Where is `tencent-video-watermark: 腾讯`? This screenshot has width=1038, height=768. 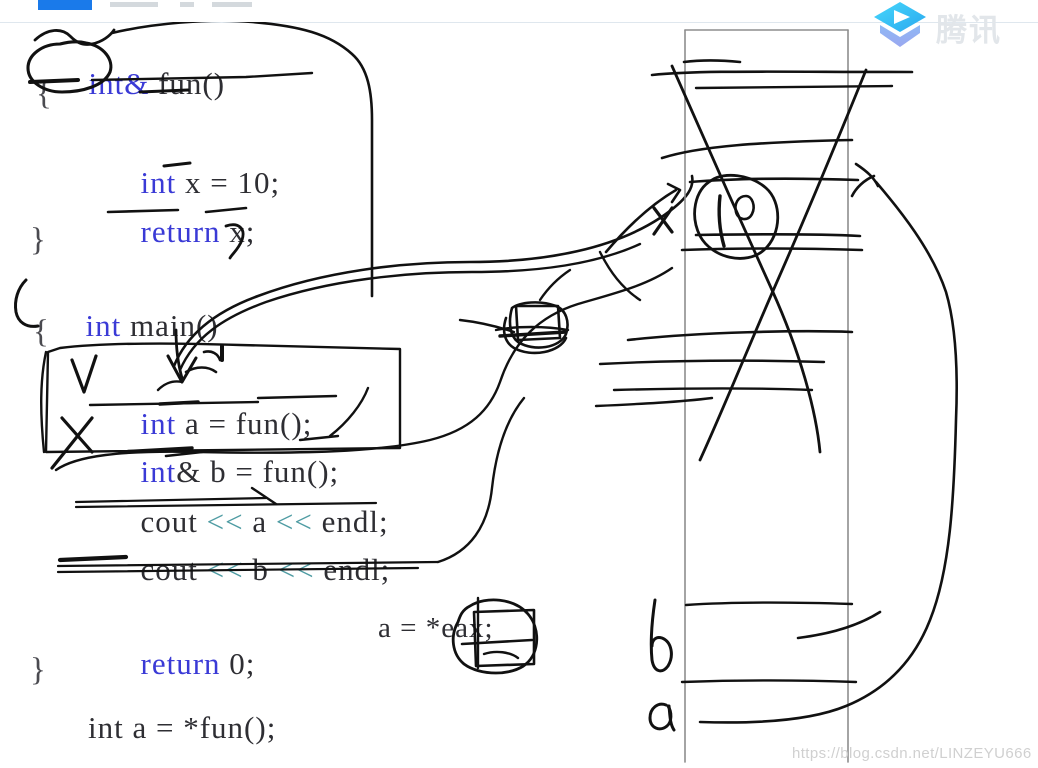
tencent-video-watermark: 腾讯 is located at coordinates (954, 27).